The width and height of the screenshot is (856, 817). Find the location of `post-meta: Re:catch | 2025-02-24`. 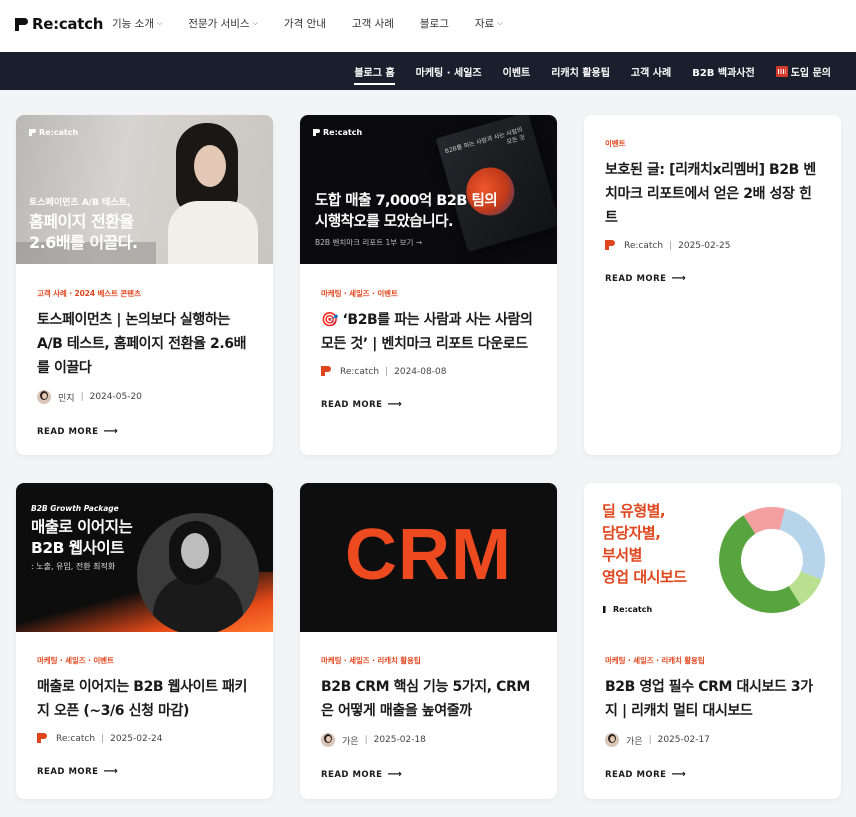

post-meta: Re:catch | 2025-02-24 is located at coordinates (146, 738).